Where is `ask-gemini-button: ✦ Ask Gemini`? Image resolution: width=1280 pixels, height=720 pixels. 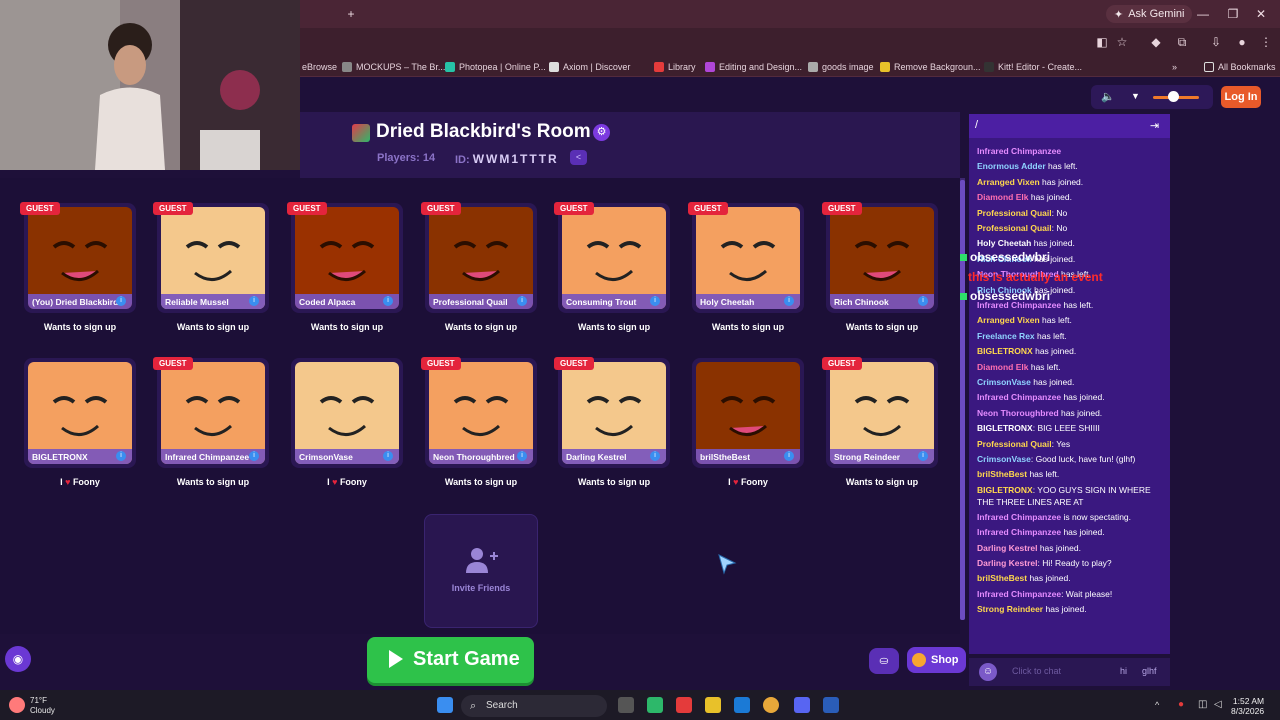 ask-gemini-button: ✦ Ask Gemini is located at coordinates (1149, 14).